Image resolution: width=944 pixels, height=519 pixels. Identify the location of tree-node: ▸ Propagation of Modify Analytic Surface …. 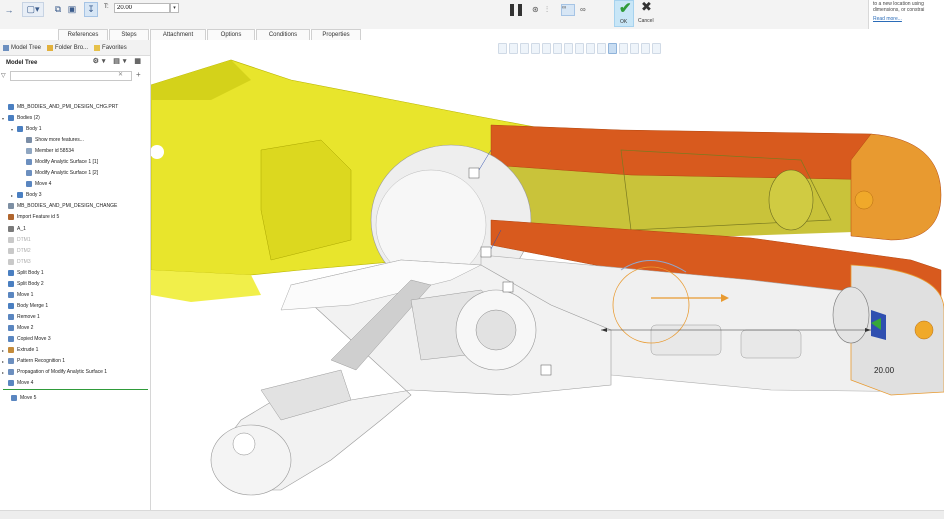
(54, 372).